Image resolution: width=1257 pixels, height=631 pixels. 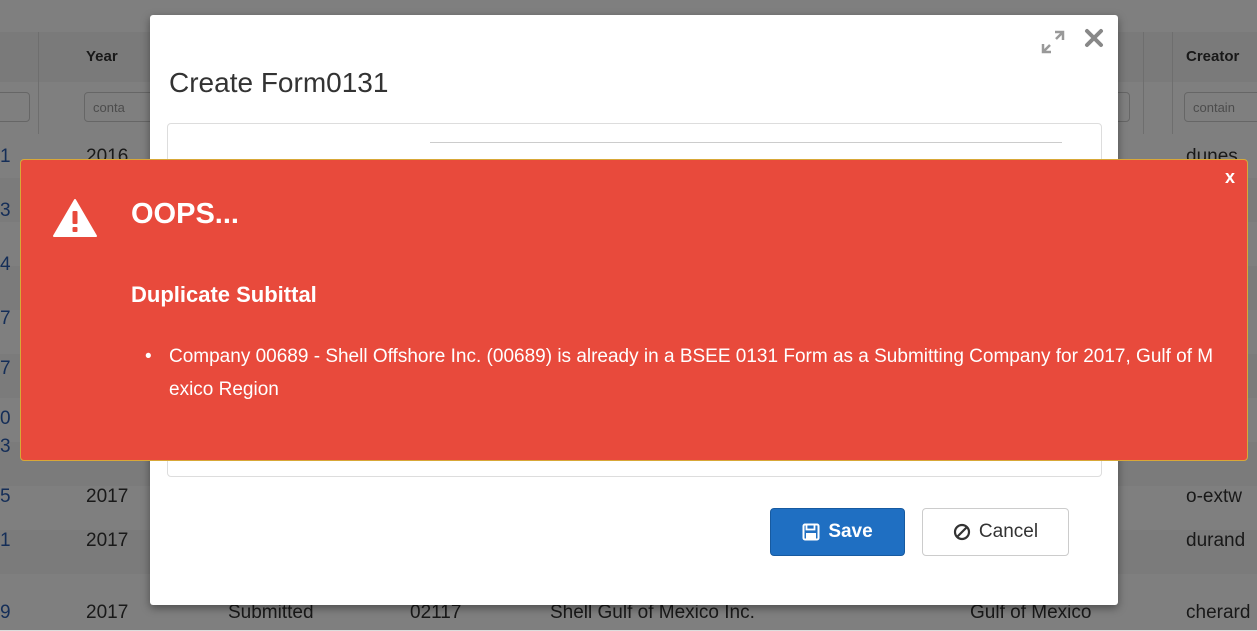 What do you see at coordinates (224, 294) in the screenshot?
I see `alert-subtitle: Duplicate Subittal` at bounding box center [224, 294].